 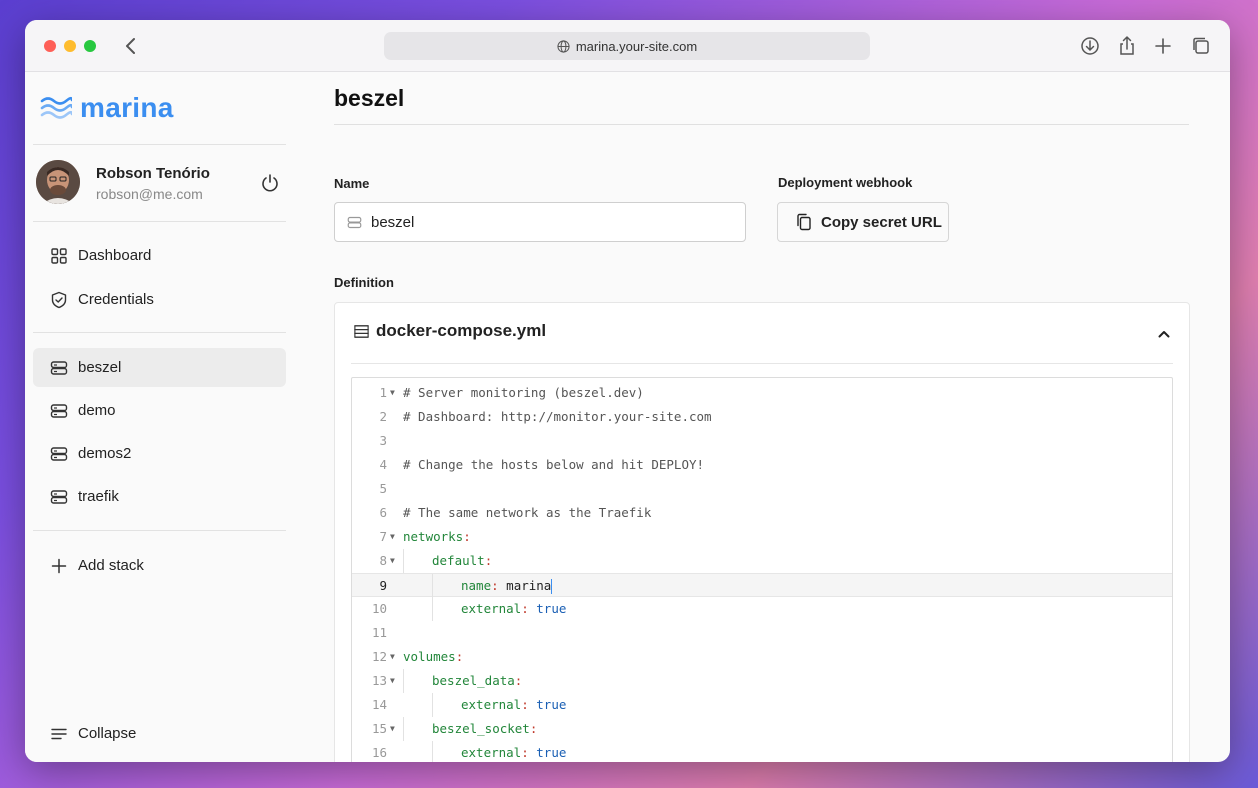 What do you see at coordinates (159, 496) in the screenshot?
I see `stack-item-traefik: traefik` at bounding box center [159, 496].